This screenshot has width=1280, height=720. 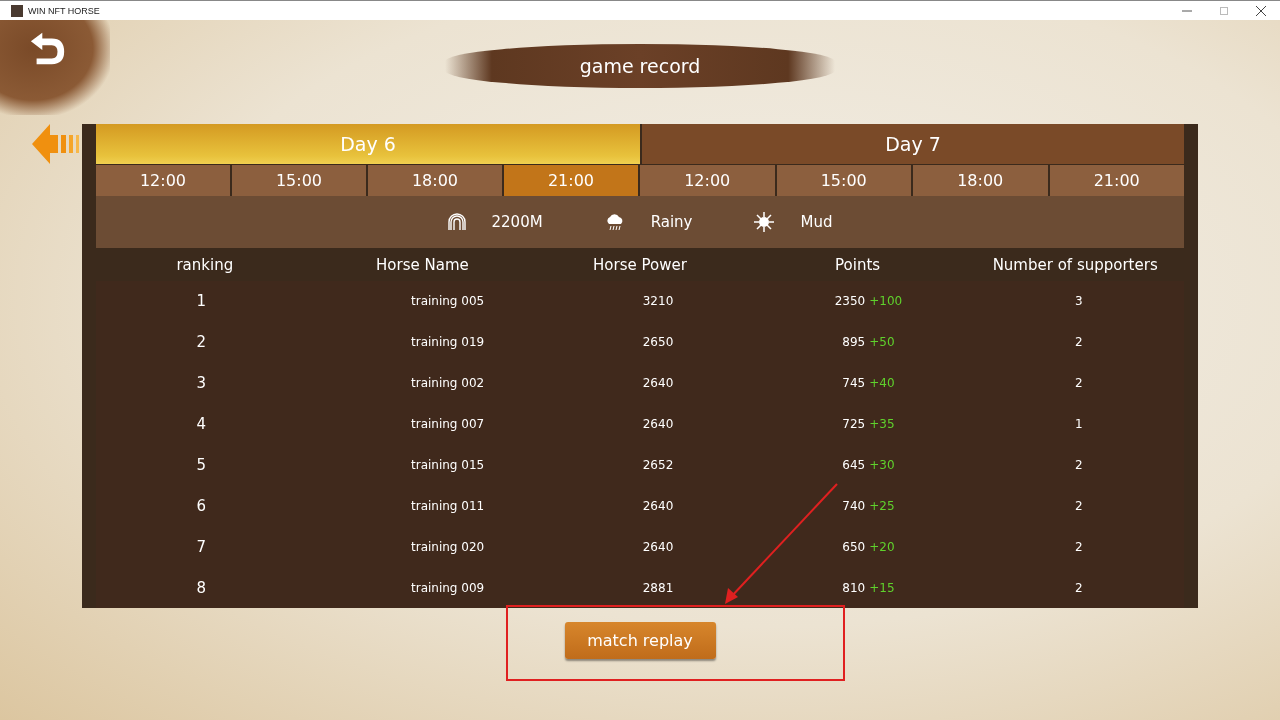 I want to click on points-value: 725, so click(x=854, y=424).